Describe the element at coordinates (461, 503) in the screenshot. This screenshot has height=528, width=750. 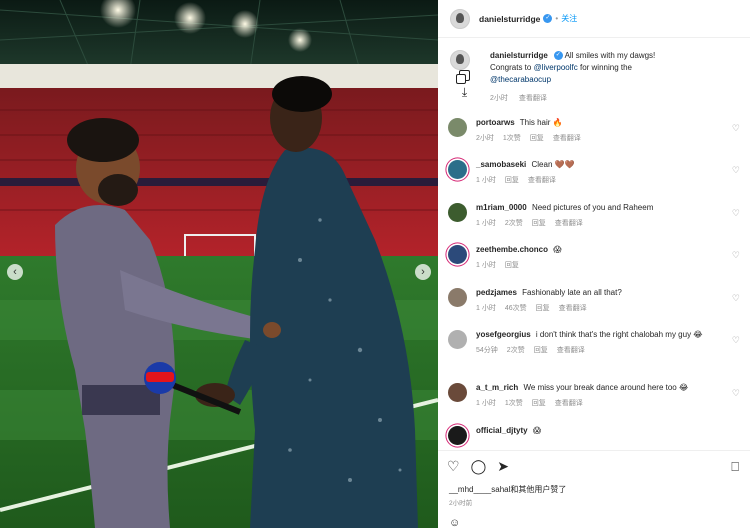
I see `post-time: 2小时前` at that location.